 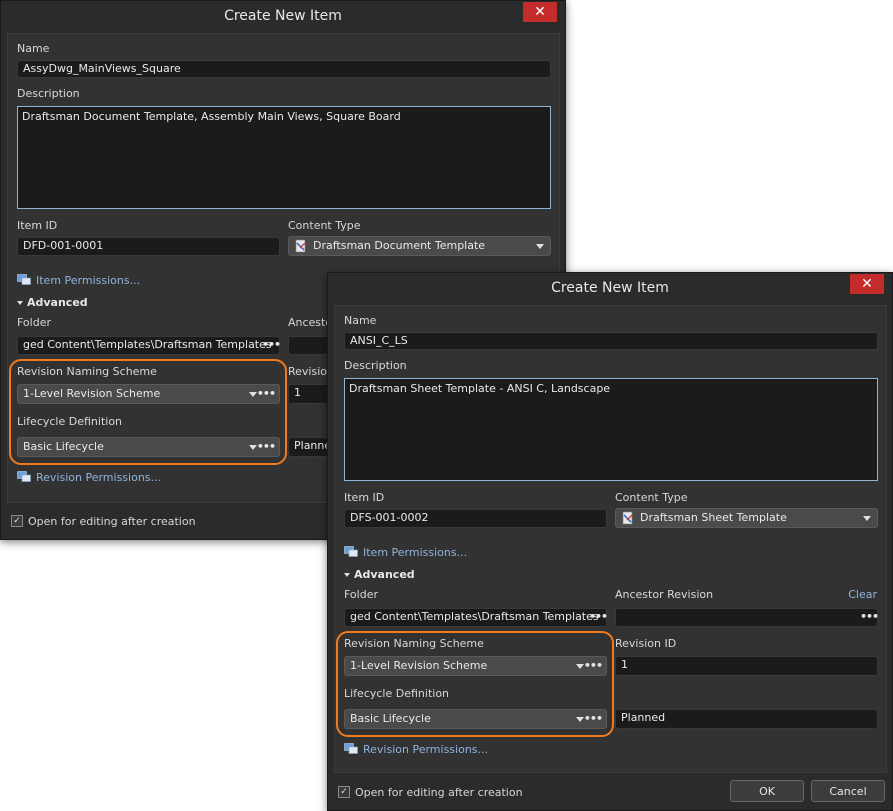 I want to click on content-type-select: Draftsman Sheet Template, so click(x=746, y=518).